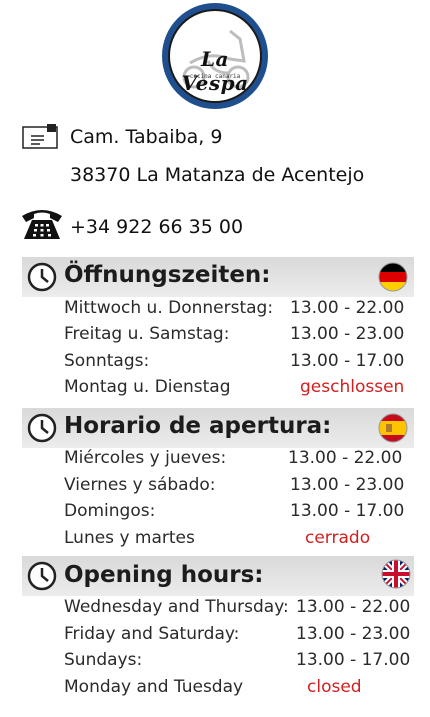 This screenshot has width=430, height=717. I want to click on hours-label: Wednesday and Thursday:, so click(176, 607).